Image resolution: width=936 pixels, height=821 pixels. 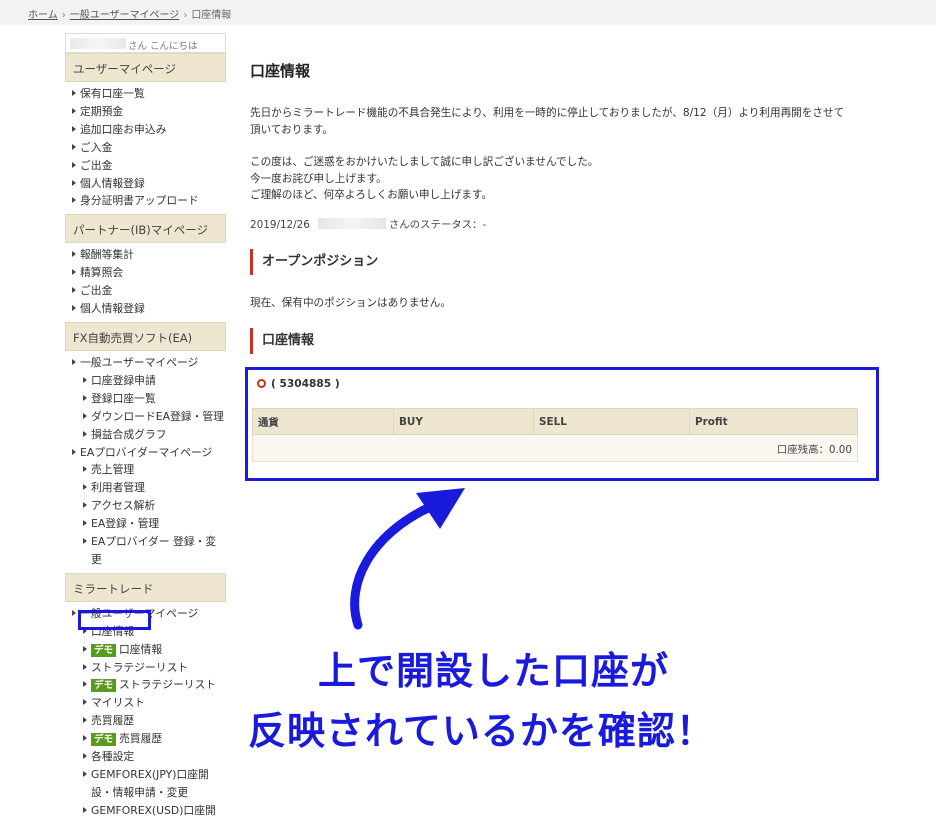 I want to click on sidebar-item-label: 損益合成グラフ, so click(x=129, y=434).